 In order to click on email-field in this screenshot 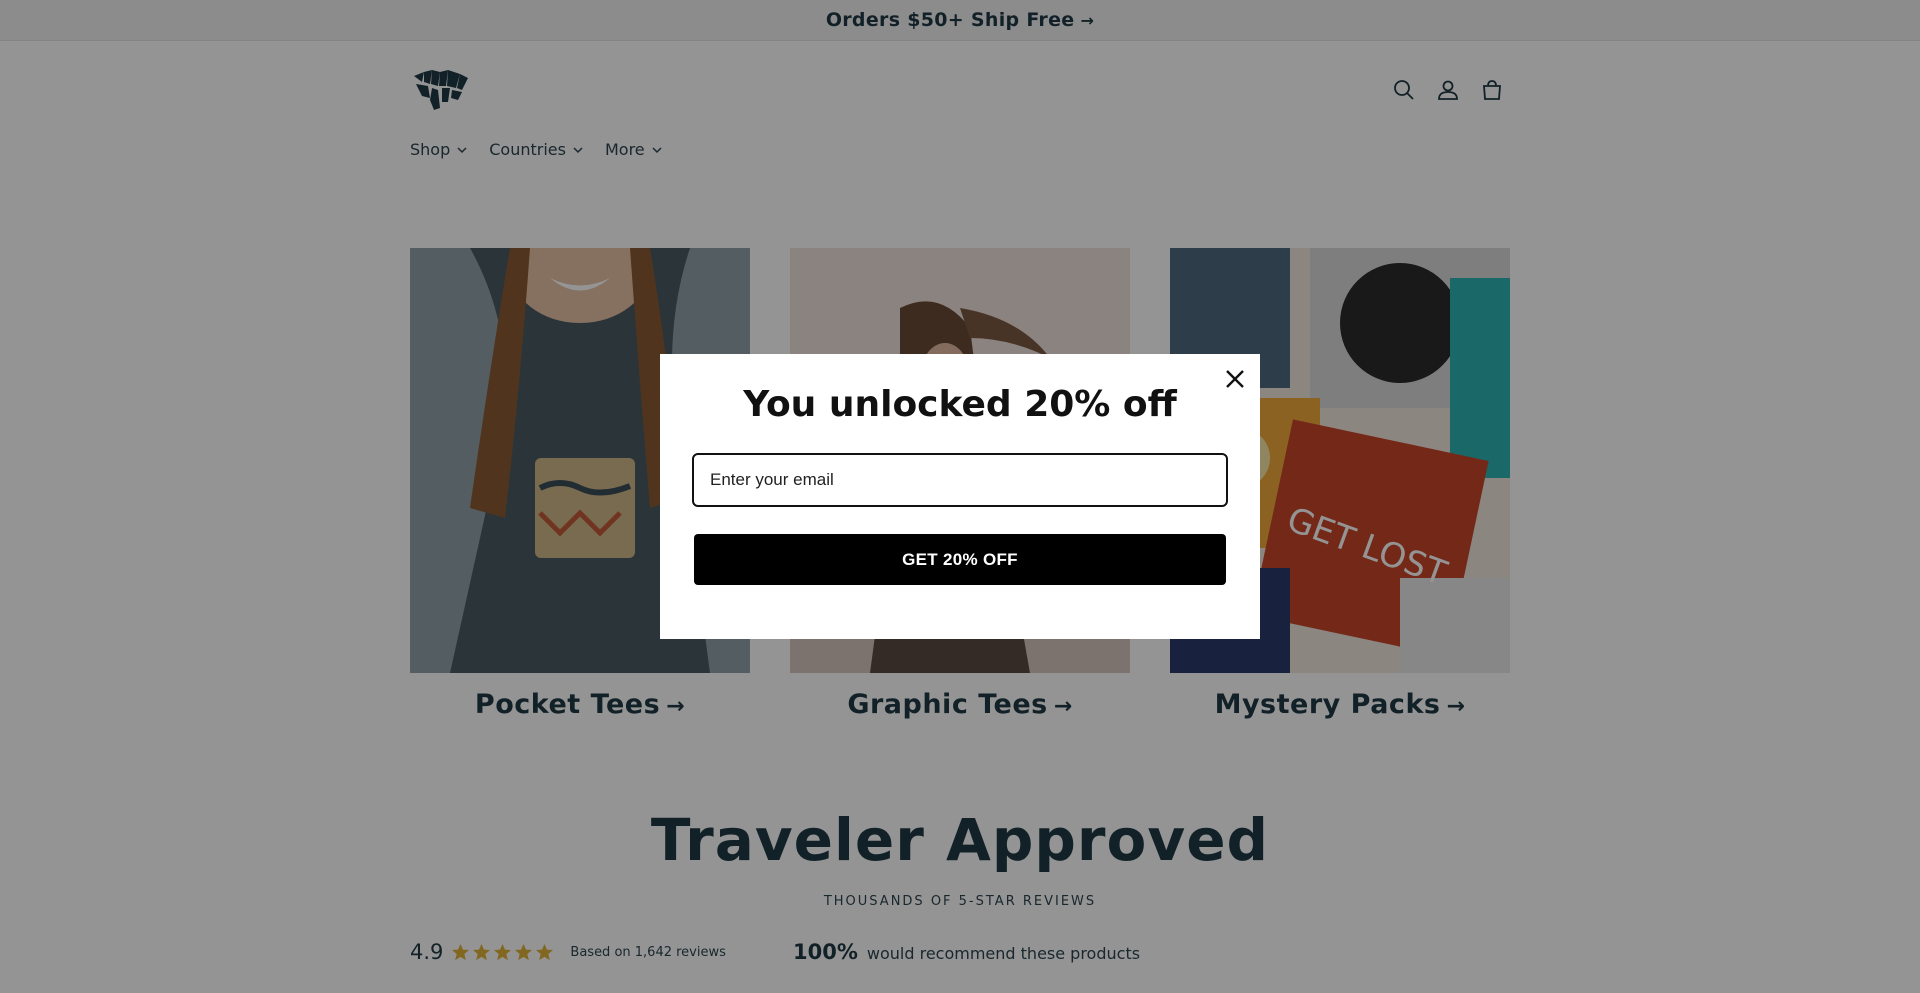, I will do `click(960, 480)`.